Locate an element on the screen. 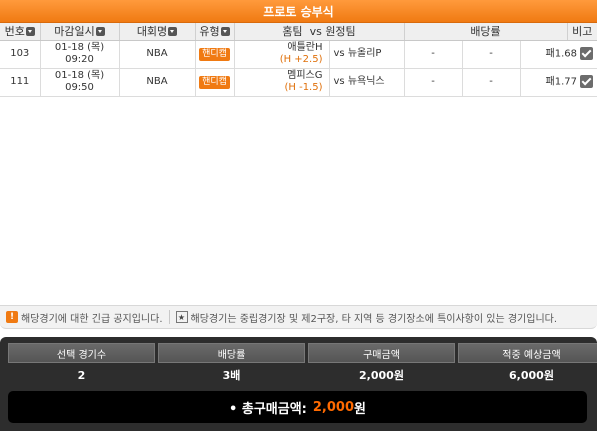  table-header-row: 번호 마감일시 대회명 유형 홈팀 vs 원정팀 배당률 비고 is located at coordinates (298, 32).